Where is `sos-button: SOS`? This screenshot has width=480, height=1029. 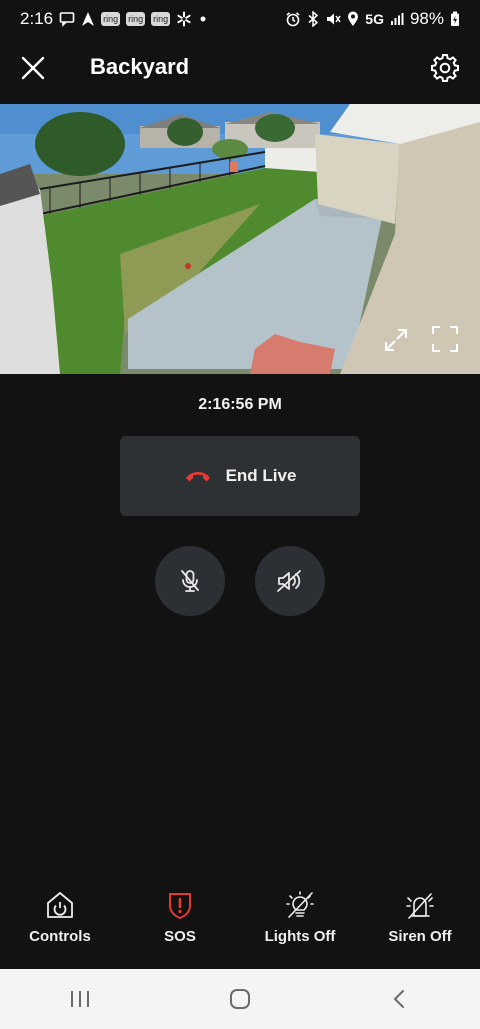
sos-button: SOS is located at coordinates (180, 930).